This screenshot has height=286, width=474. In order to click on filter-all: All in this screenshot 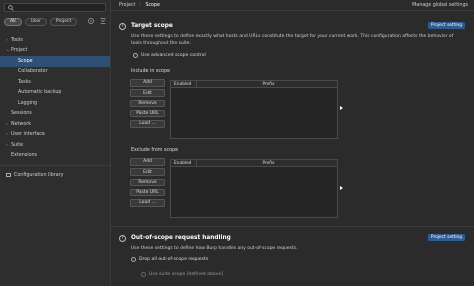, I will do `click(13, 21)`.